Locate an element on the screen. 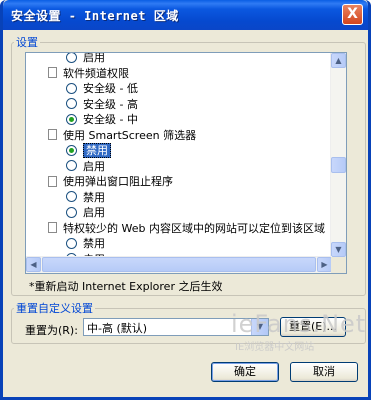  settings-option-radio: 安全级 - 中 is located at coordinates (102, 120).